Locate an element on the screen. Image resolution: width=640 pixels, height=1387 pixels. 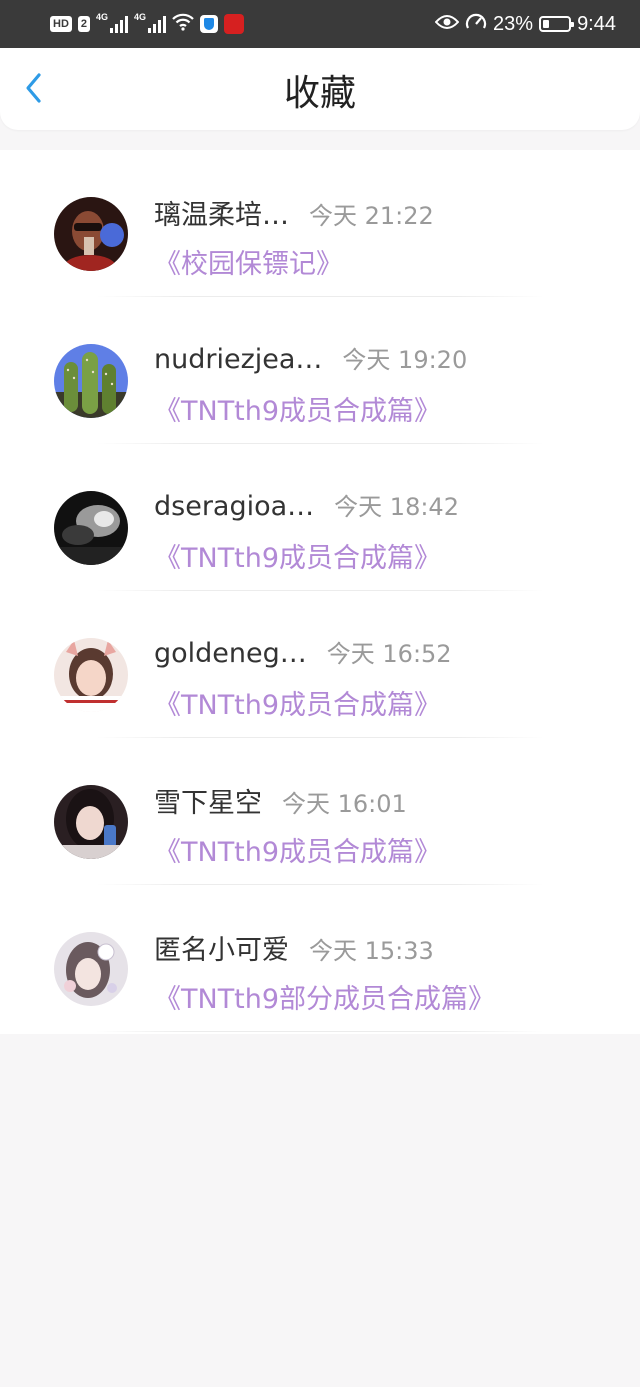
red-app-icon is located at coordinates (234, 24).